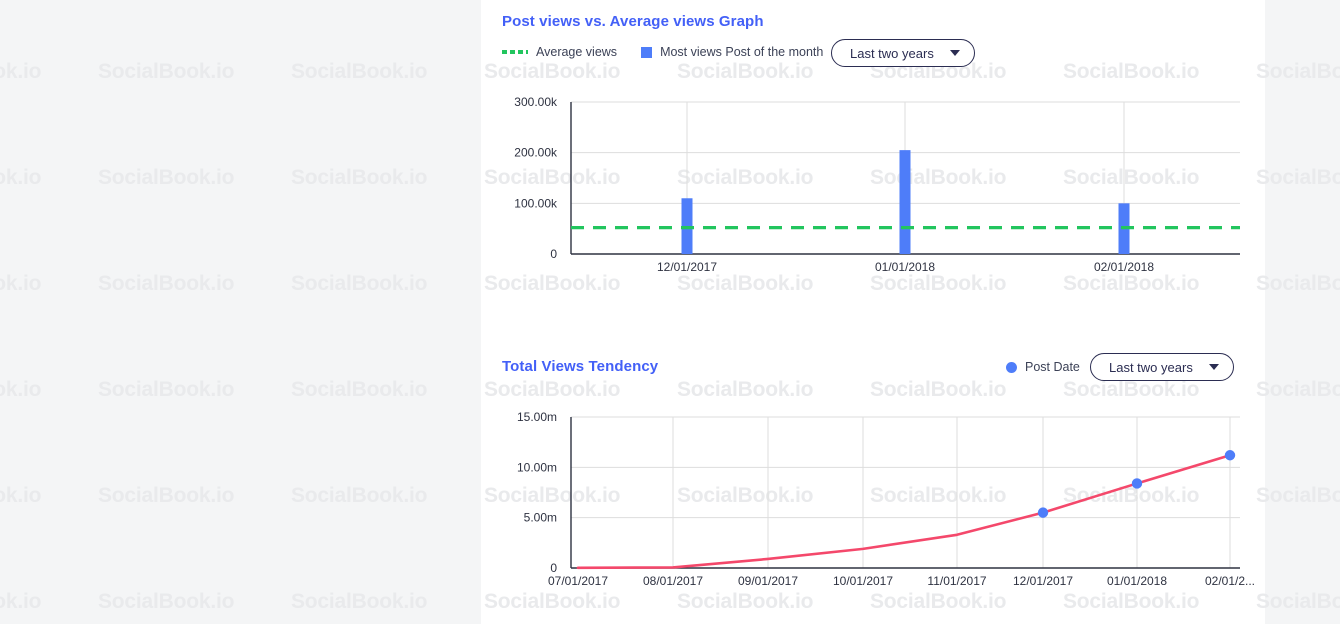 The width and height of the screenshot is (1340, 624). I want to click on legend-item-average-views: Average views, so click(559, 52).